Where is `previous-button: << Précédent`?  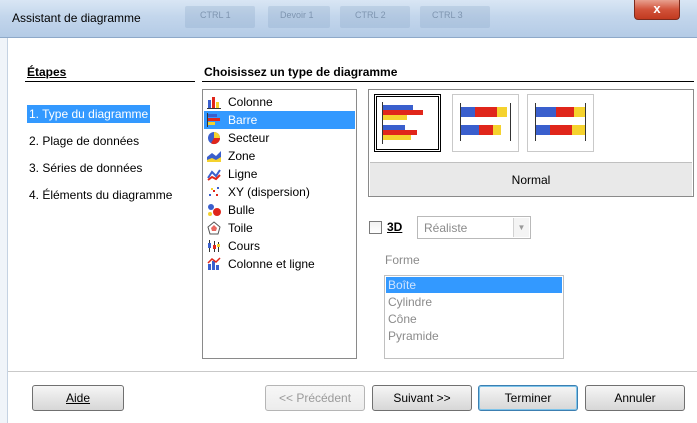
previous-button: << Précédent is located at coordinates (315, 398).